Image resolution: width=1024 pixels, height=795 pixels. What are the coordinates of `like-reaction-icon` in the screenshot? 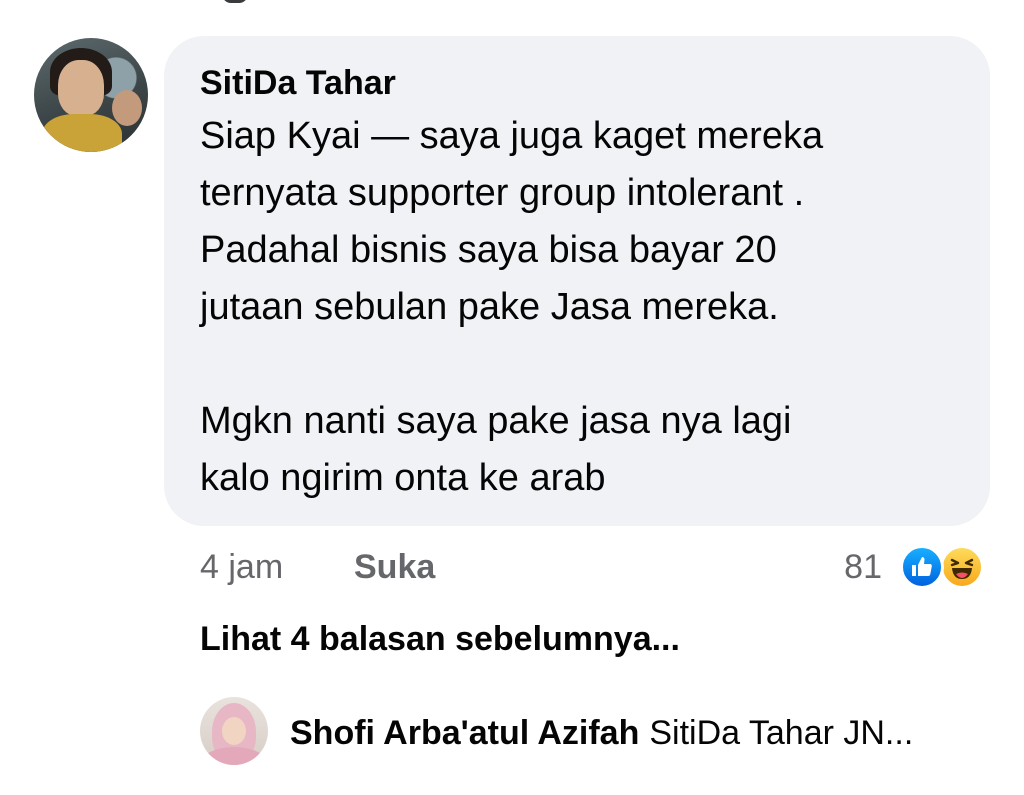 It's located at (922, 567).